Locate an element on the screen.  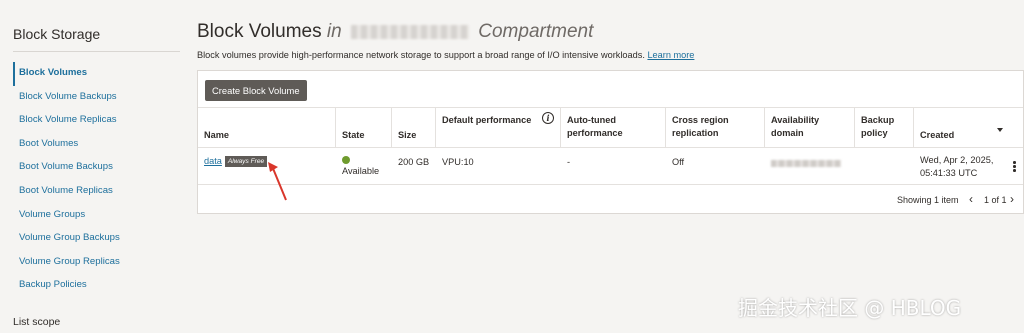
cell-size: 200 GB is located at coordinates (414, 162).